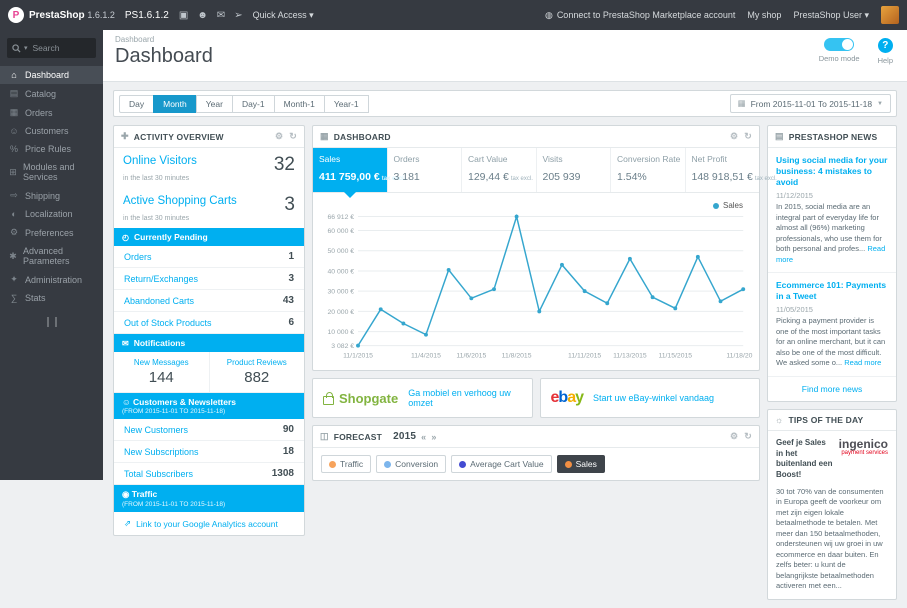 Image resolution: width=907 pixels, height=608 pixels. What do you see at coordinates (39, 112) in the screenshot?
I see `sidebar-item-label: Orders` at bounding box center [39, 112].